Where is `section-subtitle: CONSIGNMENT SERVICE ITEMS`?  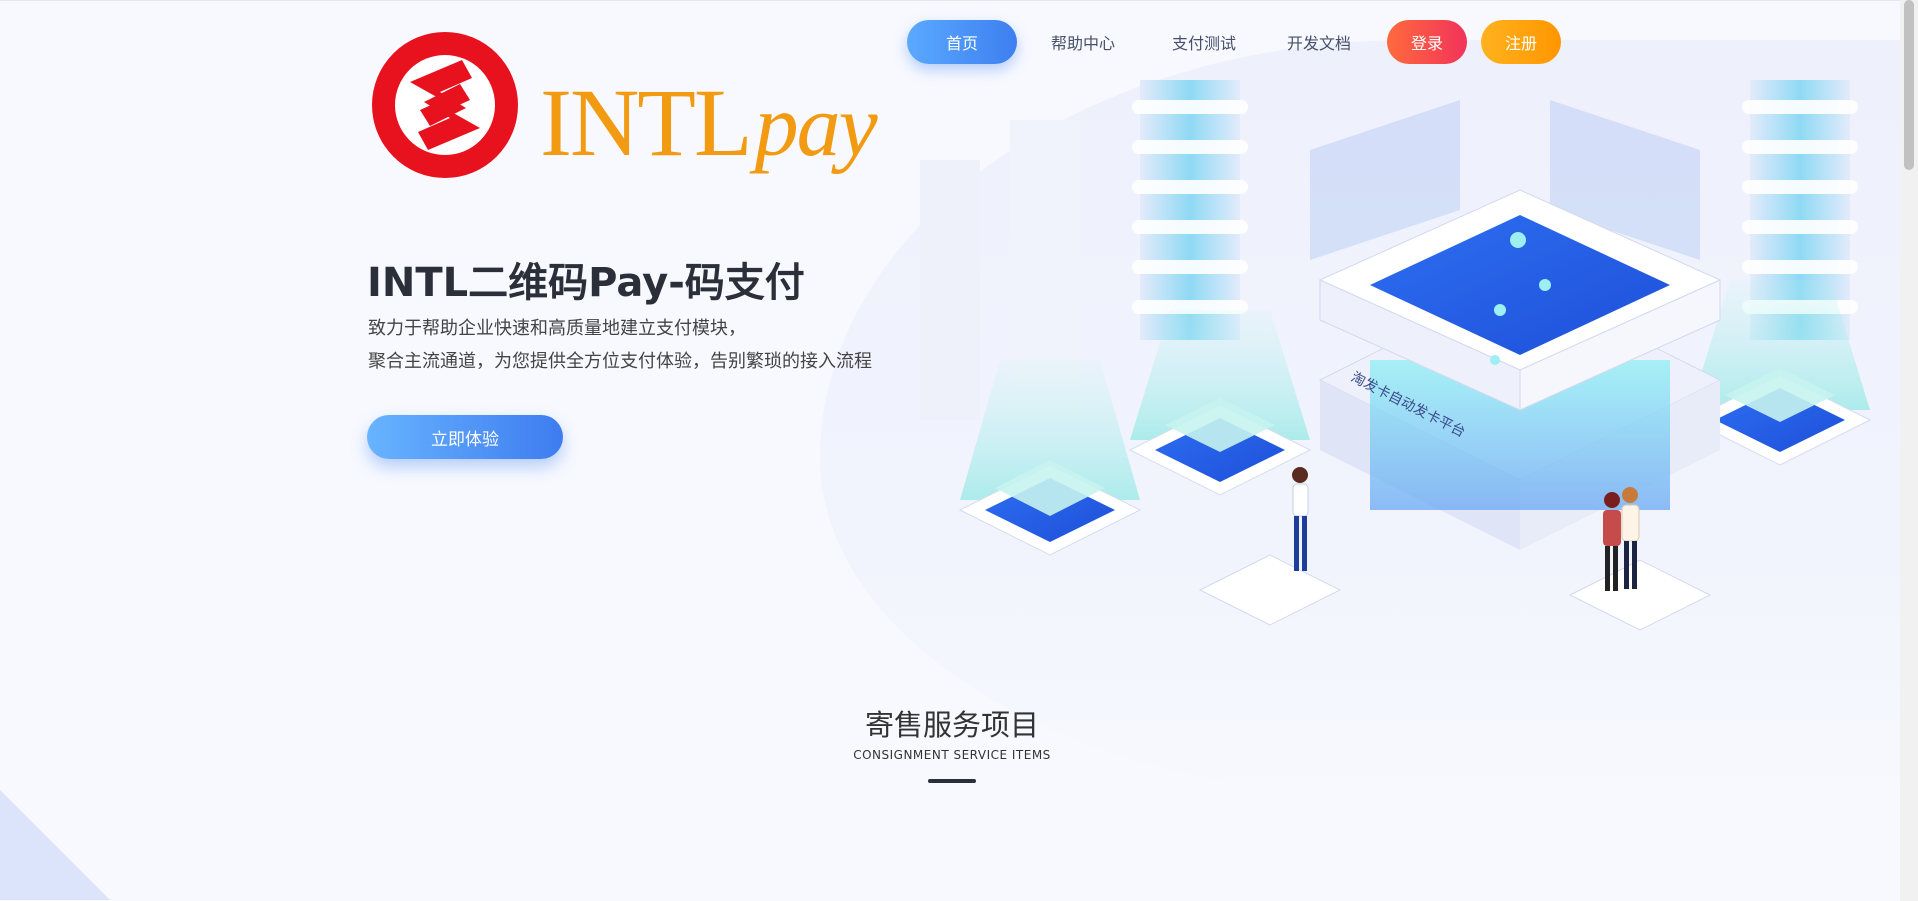 section-subtitle: CONSIGNMENT SERVICE ITEMS is located at coordinates (952, 755).